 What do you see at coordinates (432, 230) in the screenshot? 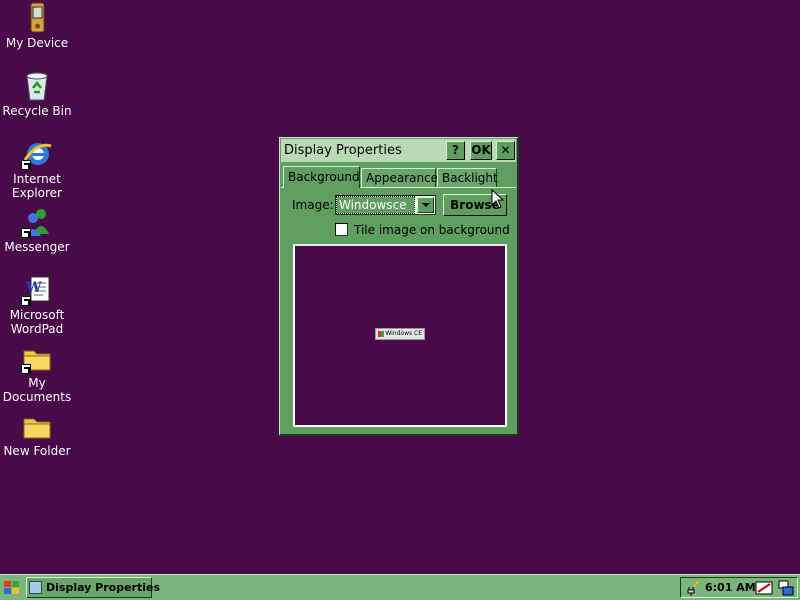
I see `tile-image-label: Tile image on background` at bounding box center [432, 230].